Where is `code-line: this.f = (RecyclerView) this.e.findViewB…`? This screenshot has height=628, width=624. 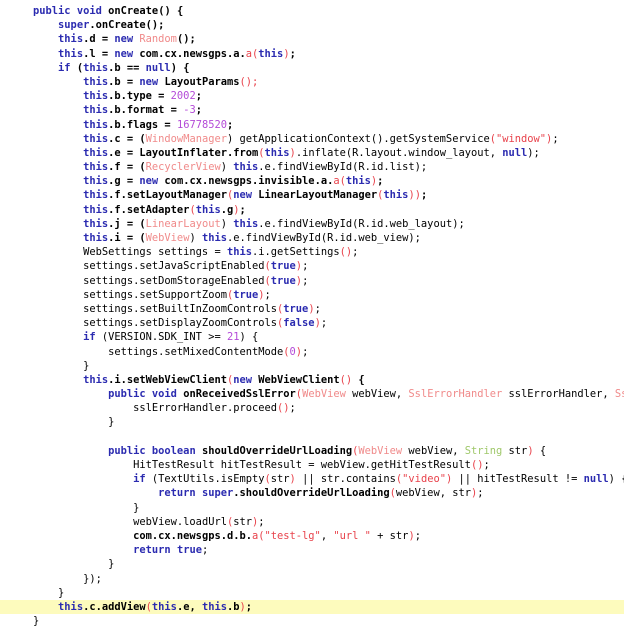 code-line: this.f = (RecyclerView) this.e.findViewB… is located at coordinates (312, 167).